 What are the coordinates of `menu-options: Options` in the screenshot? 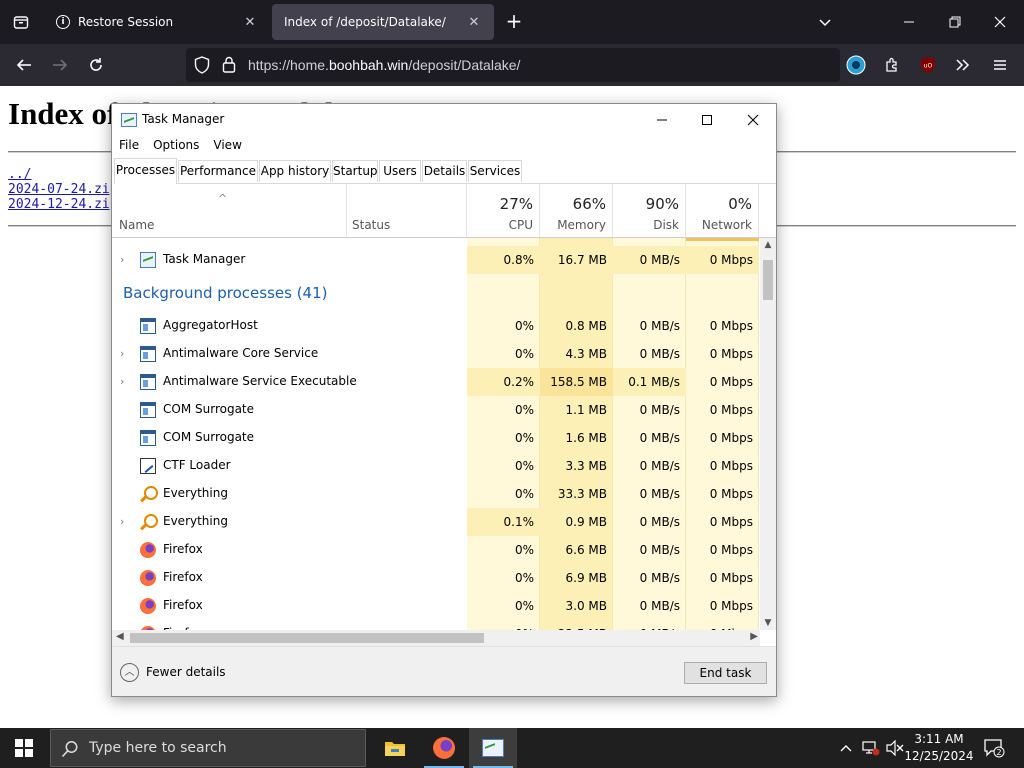 It's located at (176, 147).